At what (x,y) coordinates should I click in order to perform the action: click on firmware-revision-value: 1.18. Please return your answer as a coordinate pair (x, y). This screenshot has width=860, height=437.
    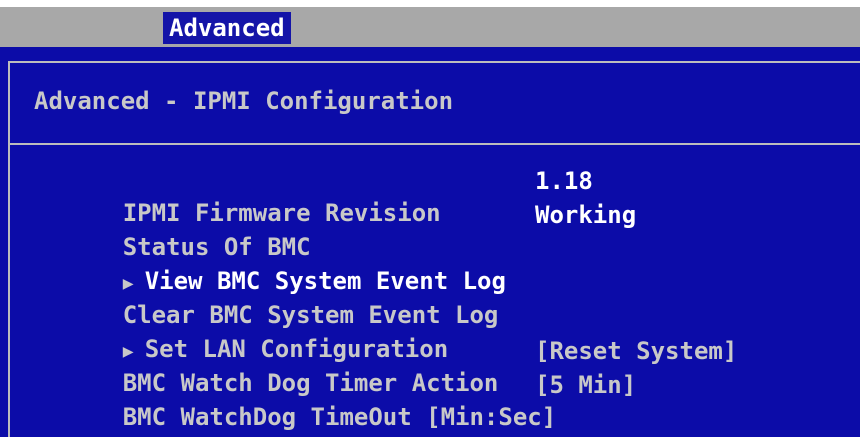
    Looking at the image, I should click on (564, 181).